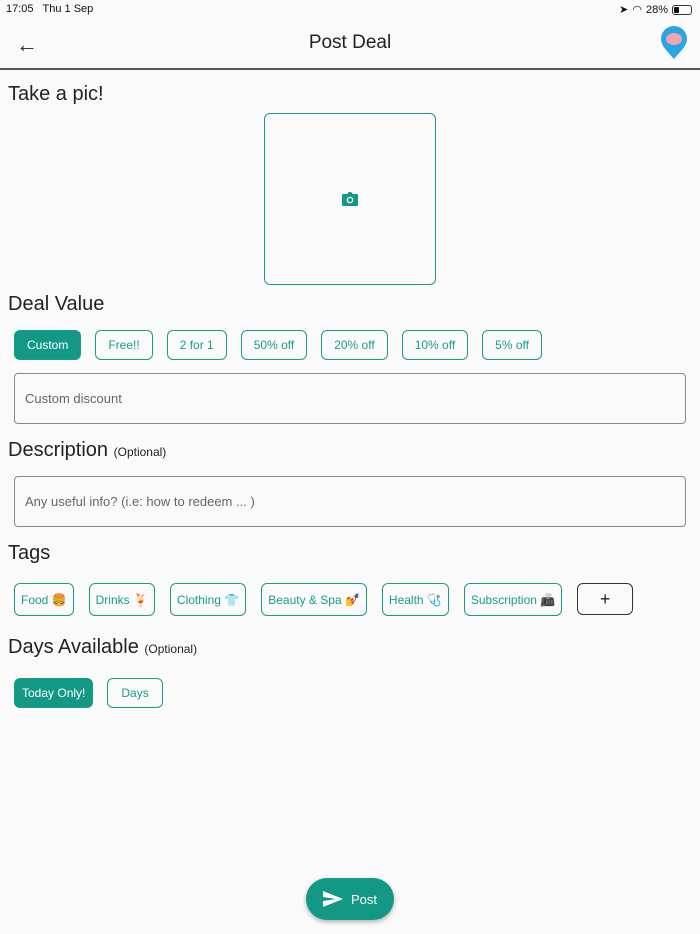 This screenshot has width=700, height=934. Describe the element at coordinates (140, 452) in the screenshot. I see `description-optional: (Optional)` at that location.